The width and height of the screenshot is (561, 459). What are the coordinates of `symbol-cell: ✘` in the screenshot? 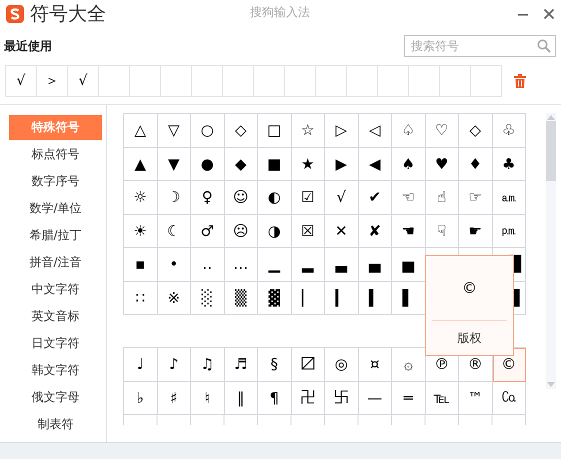 It's located at (375, 231).